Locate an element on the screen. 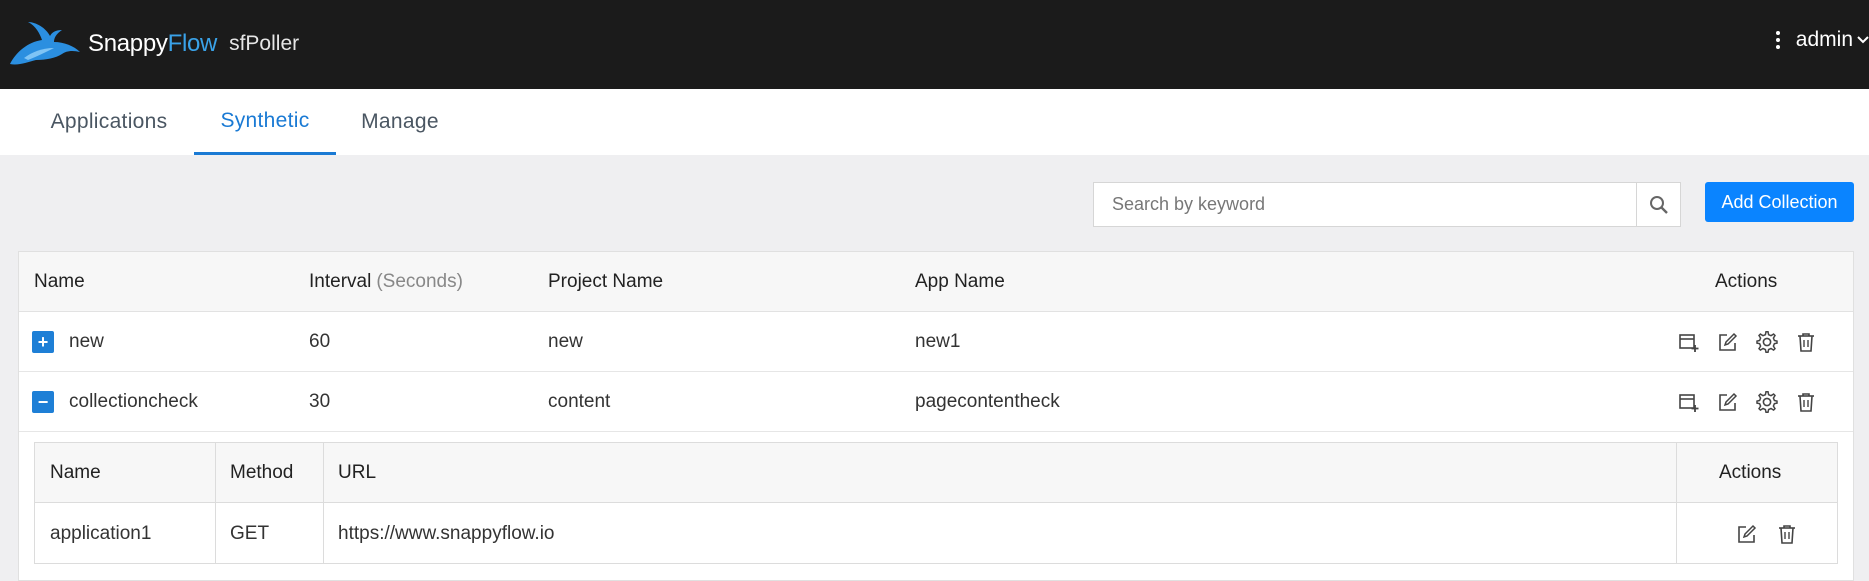 This screenshot has width=1869, height=581. tab-applications: Applications is located at coordinates (109, 122).